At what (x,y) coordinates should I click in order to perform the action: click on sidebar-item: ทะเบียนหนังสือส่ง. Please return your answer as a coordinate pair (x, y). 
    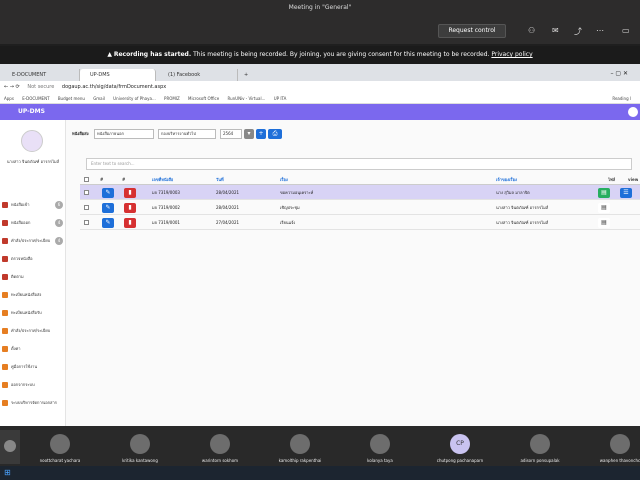
    Looking at the image, I should click on (32, 295).